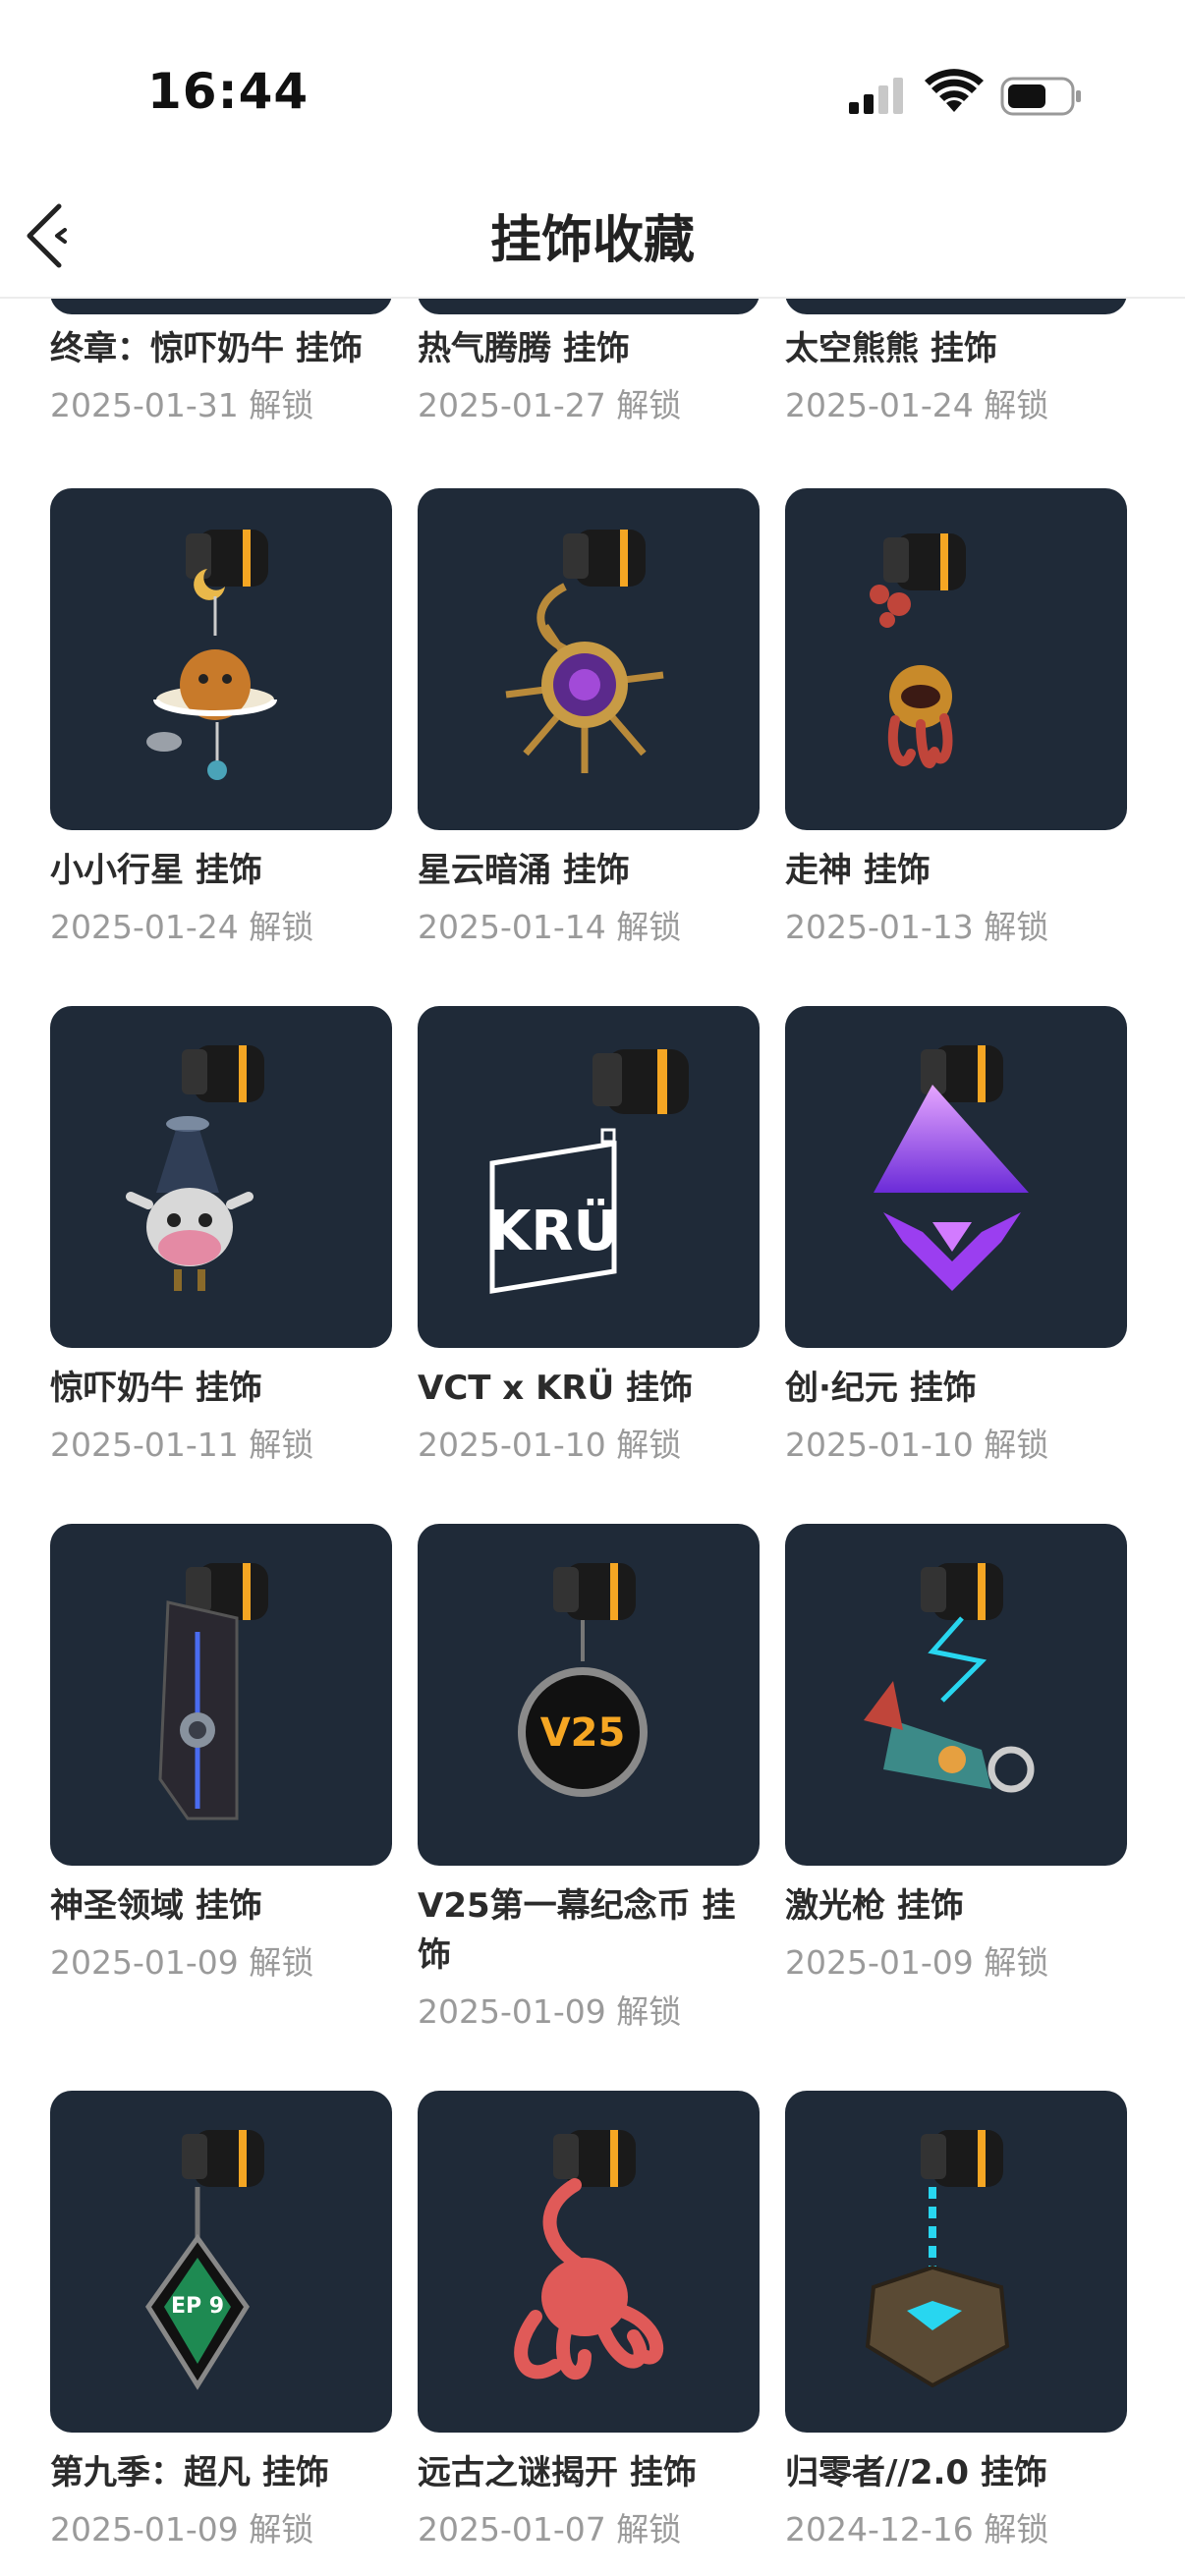 This screenshot has height=2576, width=1185. I want to click on charm-unlock-date: 2025-01-11 解锁, so click(182, 1445).